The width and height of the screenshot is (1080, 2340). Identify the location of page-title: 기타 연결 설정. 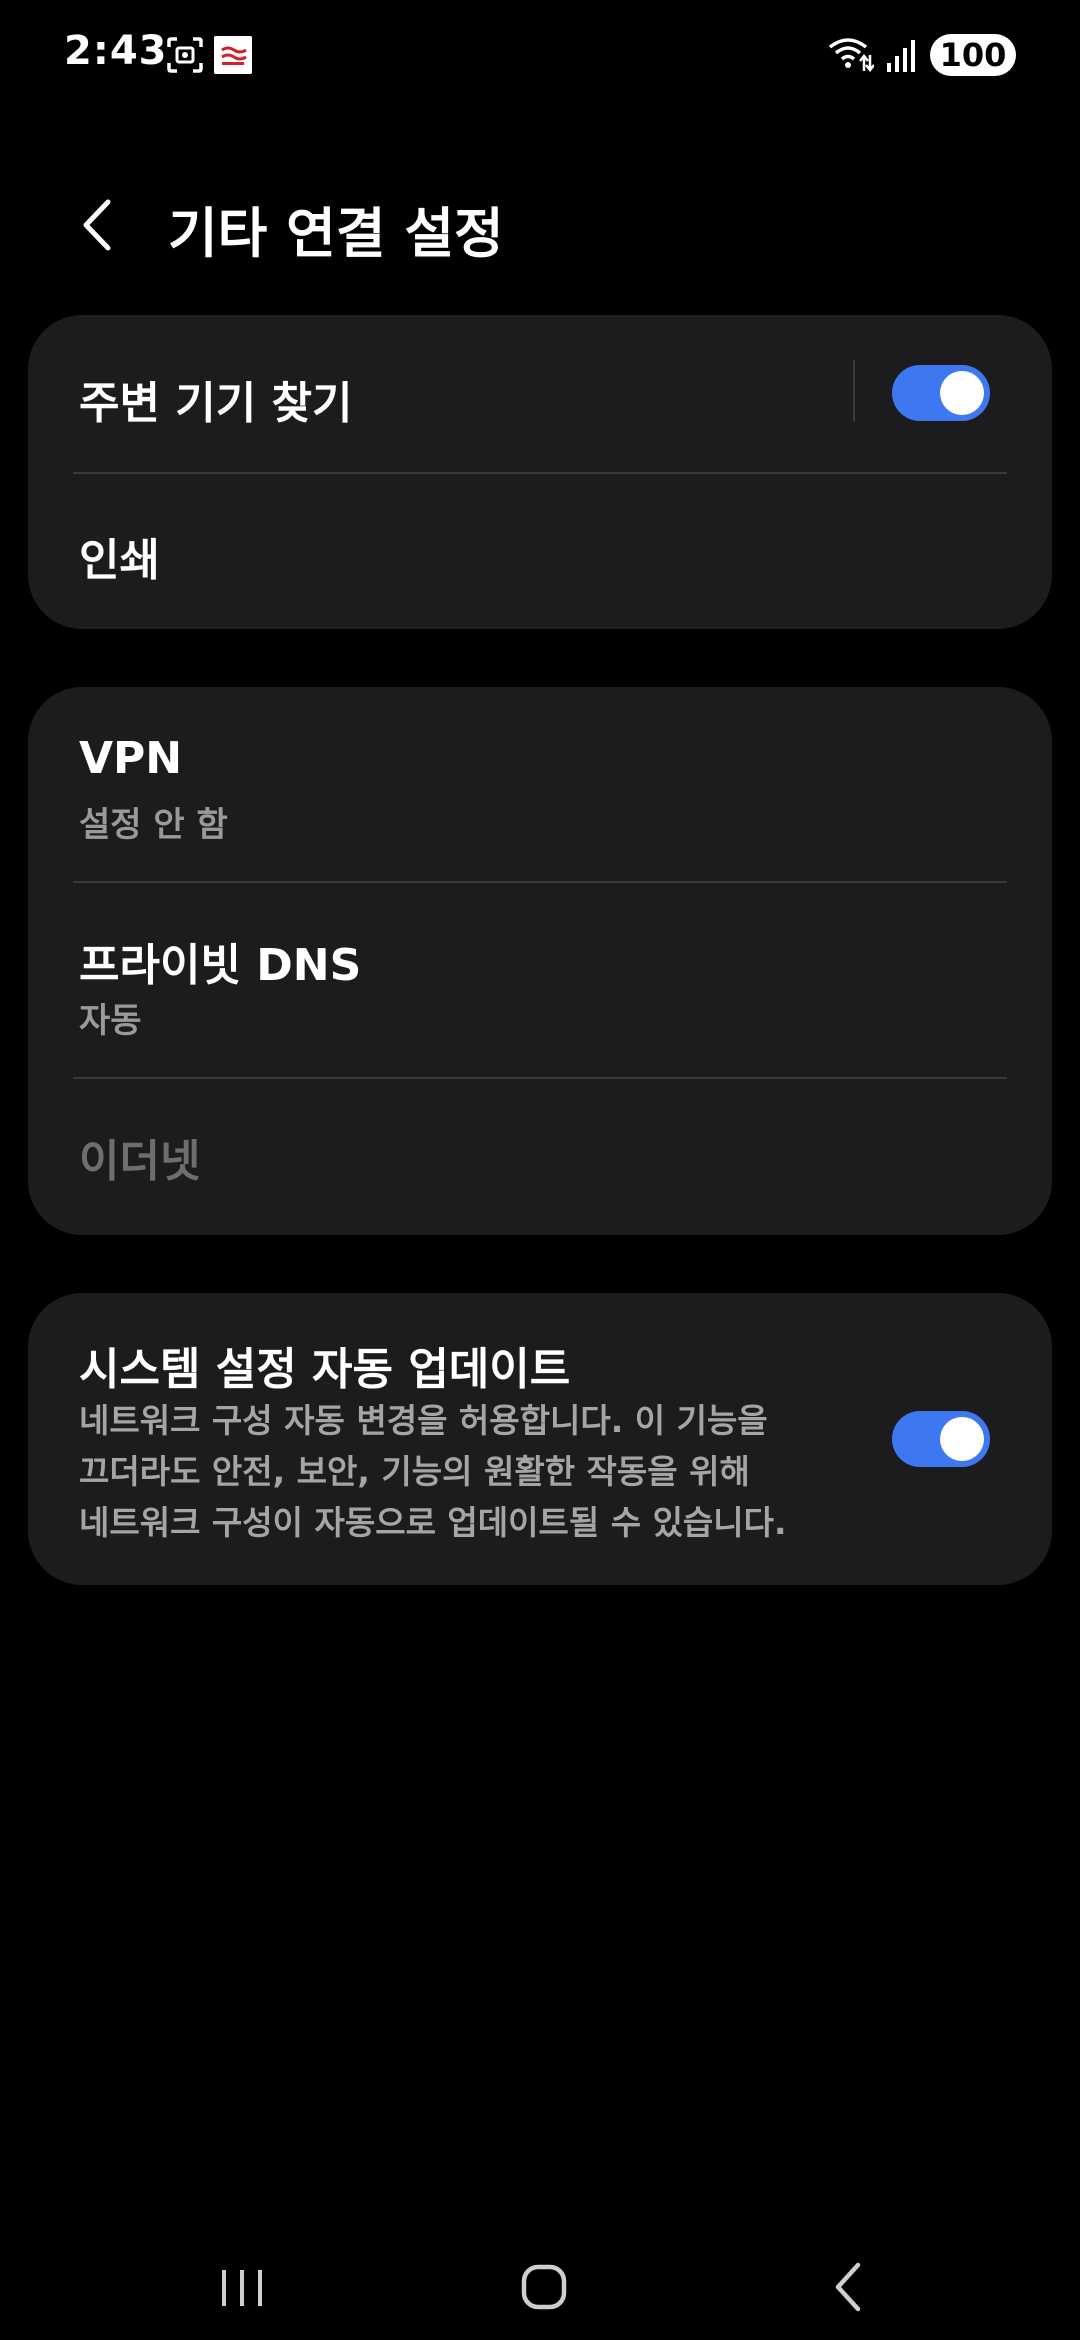
(336, 233).